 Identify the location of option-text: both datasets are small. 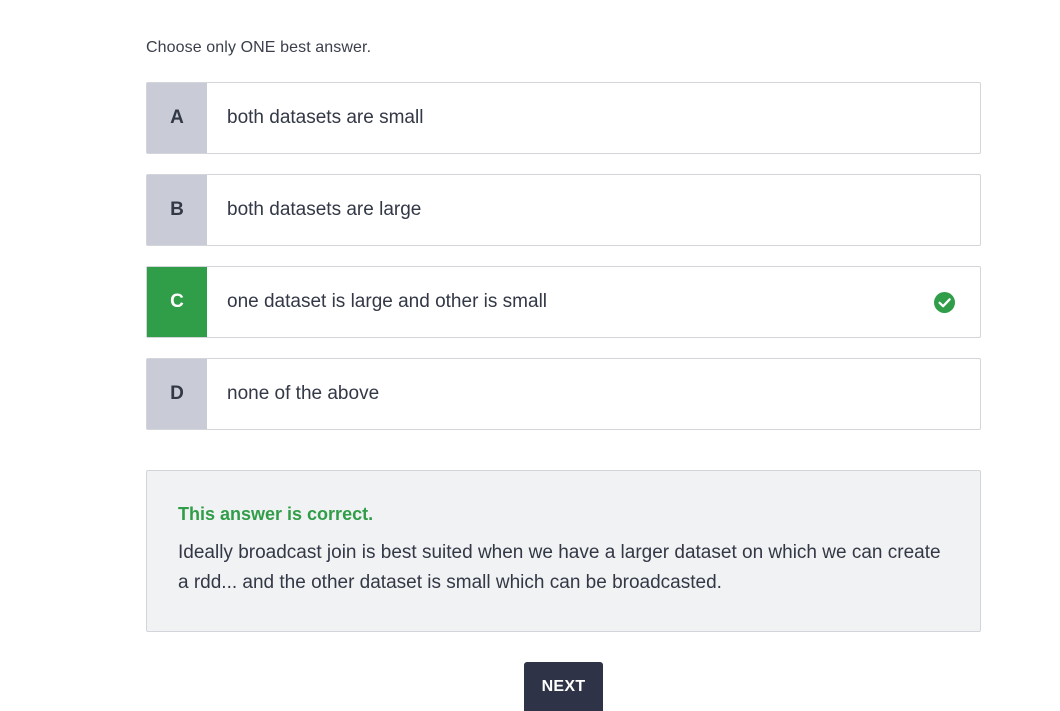
(325, 117).